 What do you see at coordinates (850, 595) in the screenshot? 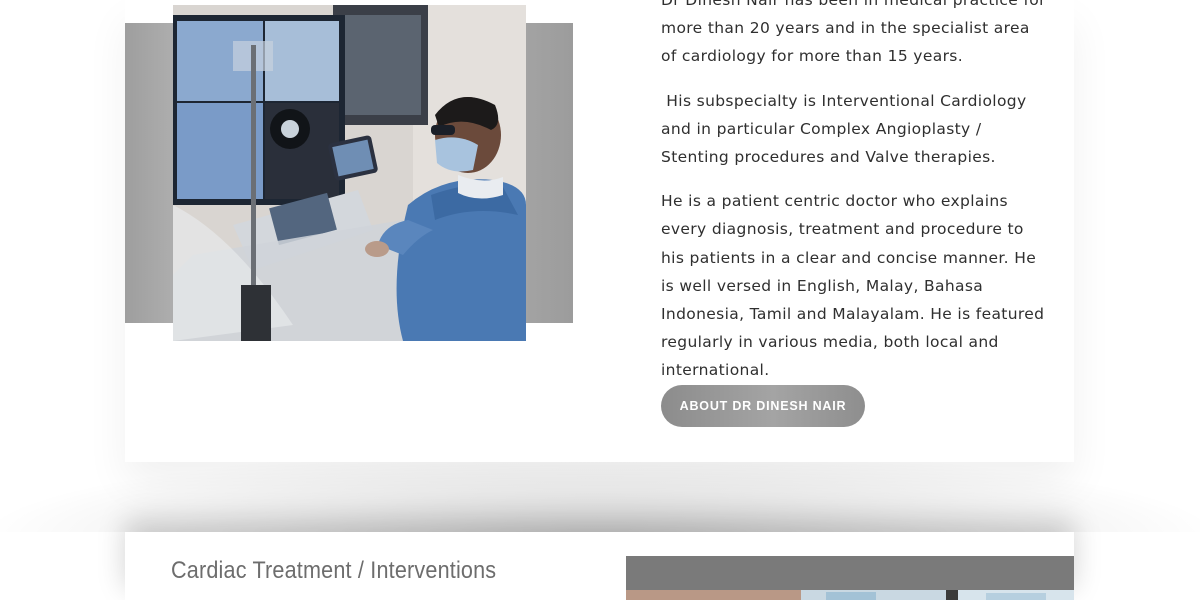
I see `treatment-photo` at bounding box center [850, 595].